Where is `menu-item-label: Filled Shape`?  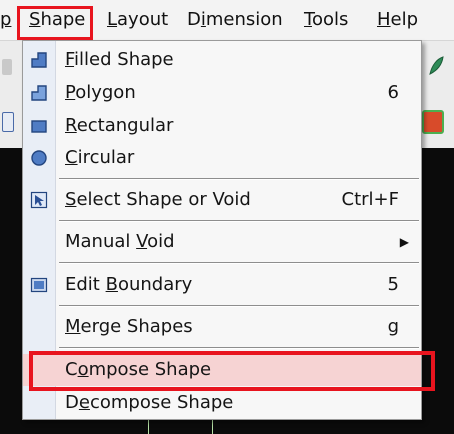 menu-item-label: Filled Shape is located at coordinates (119, 60).